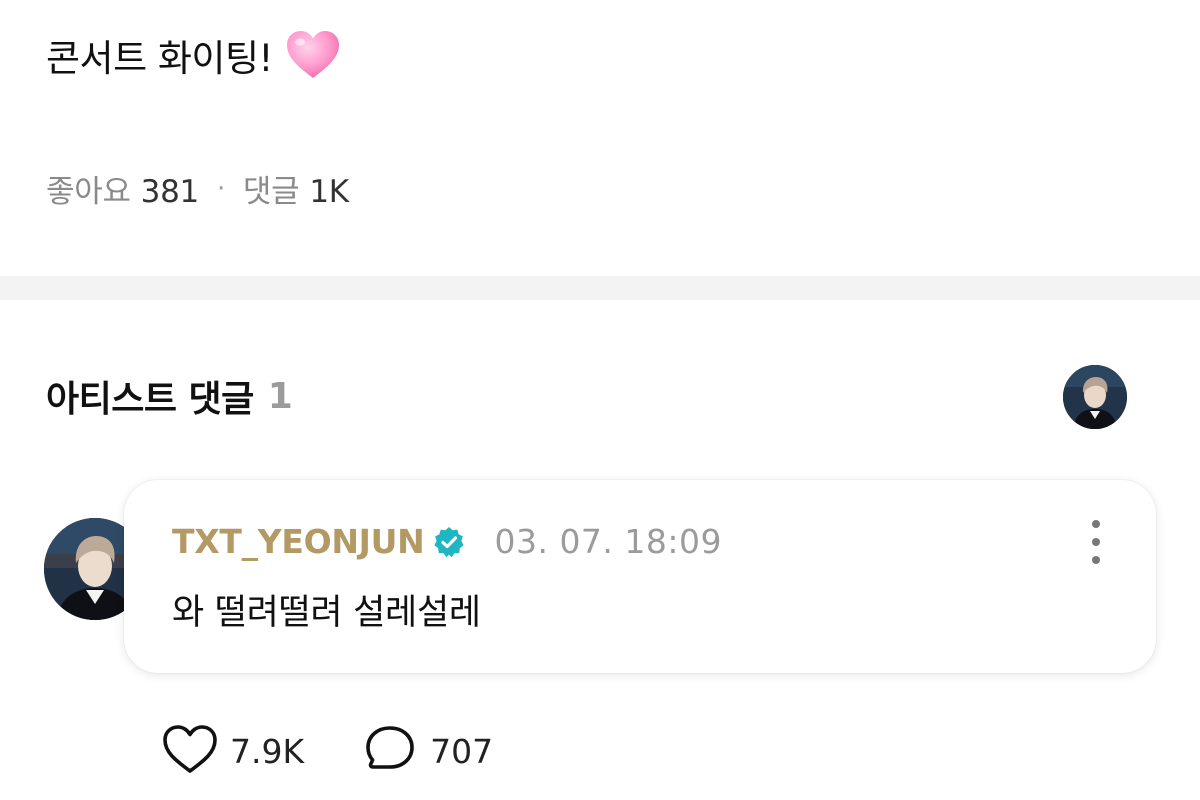 The height and width of the screenshot is (800, 1200). What do you see at coordinates (326, 613) in the screenshot?
I see `comment-text: 와 떨려떨려 설레설레` at bounding box center [326, 613].